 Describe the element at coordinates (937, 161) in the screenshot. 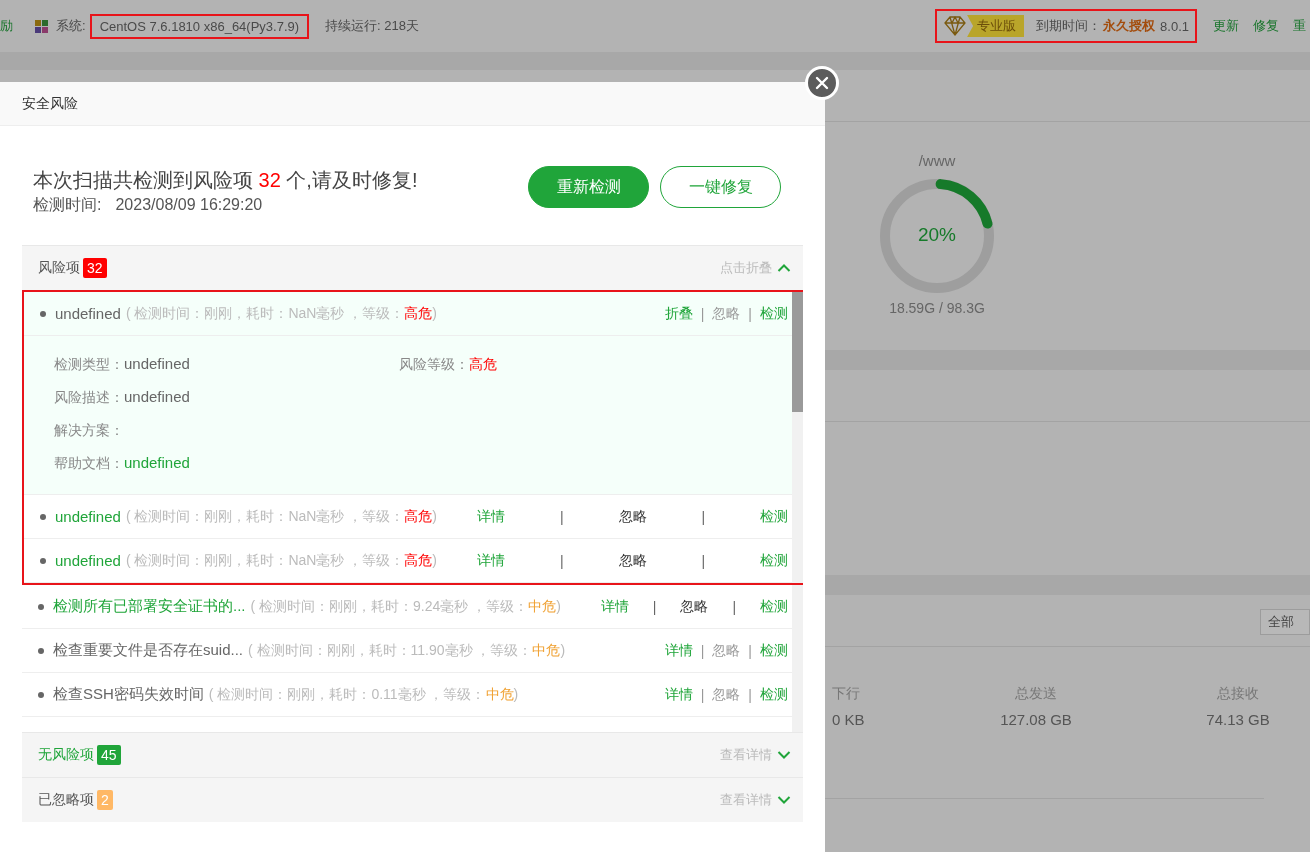

I see `disk-path: /www` at that location.